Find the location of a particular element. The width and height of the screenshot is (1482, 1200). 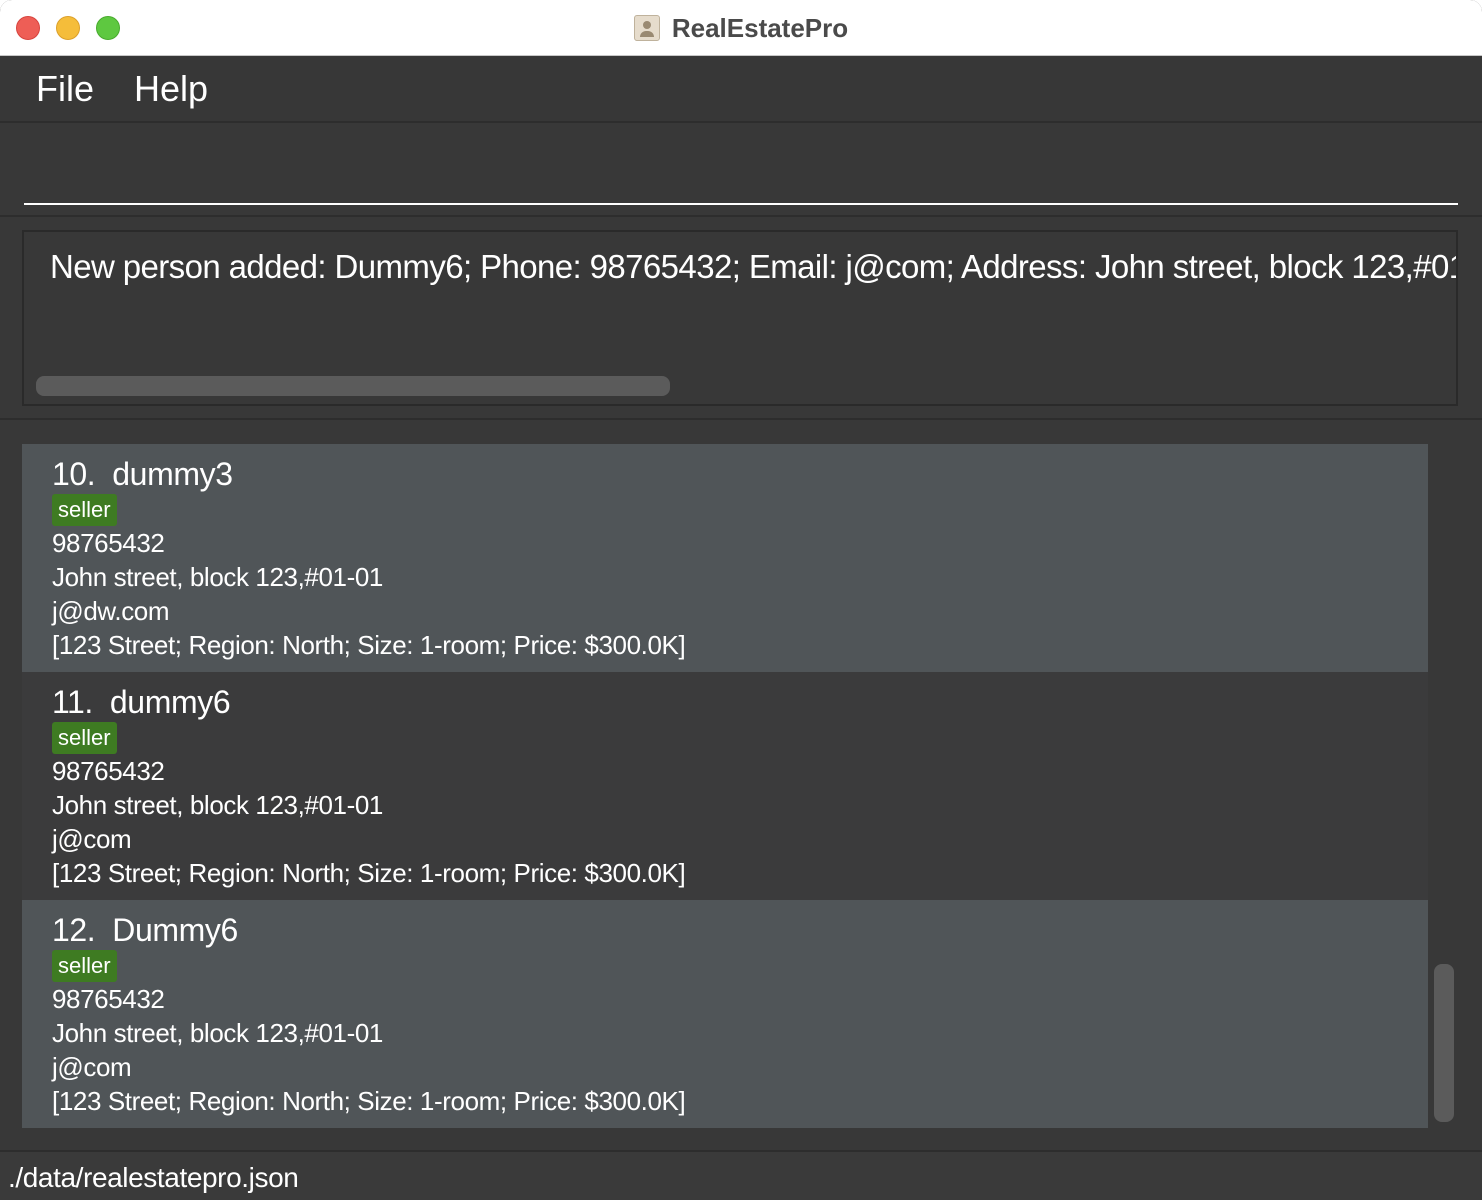

person-title: 11. dummy6 is located at coordinates (141, 702).